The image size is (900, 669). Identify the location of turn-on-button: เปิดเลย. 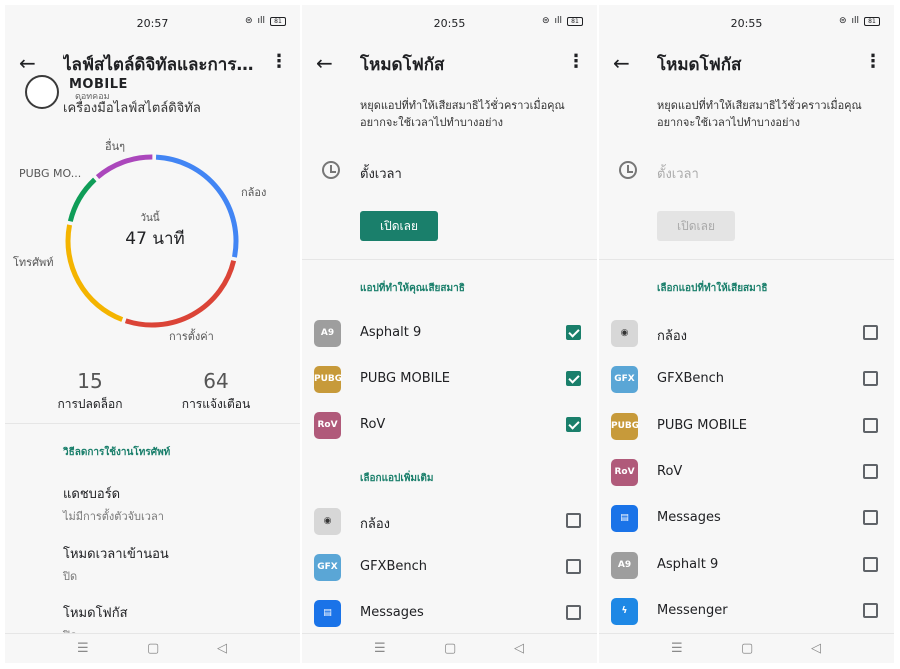
(399, 226).